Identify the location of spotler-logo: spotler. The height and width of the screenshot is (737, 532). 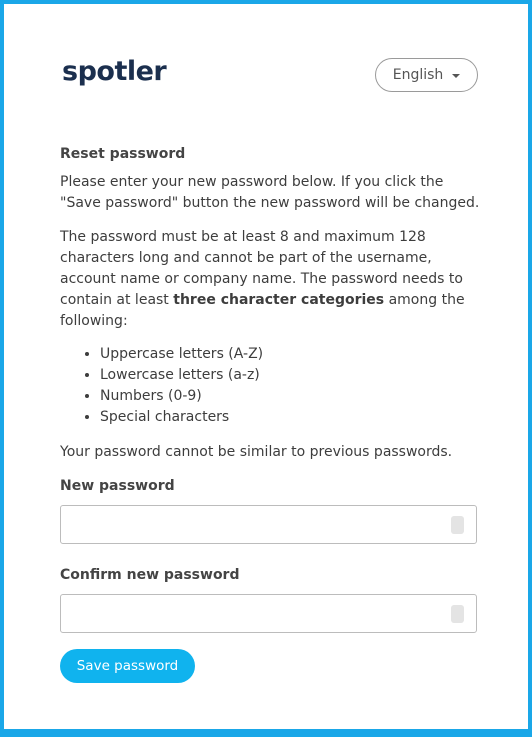
(114, 71).